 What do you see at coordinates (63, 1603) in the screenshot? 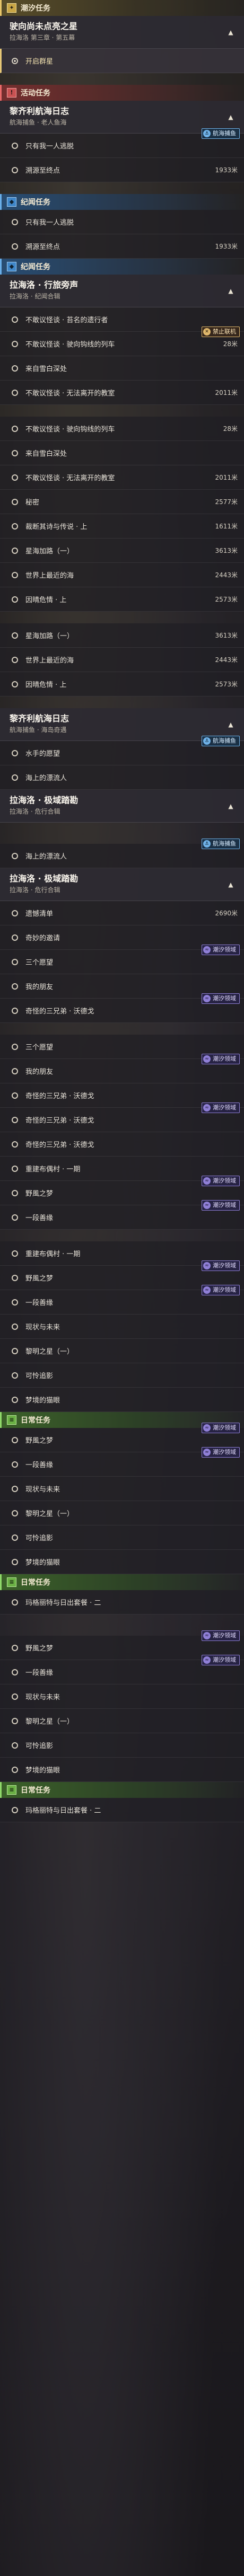
I see `quest-label: 玛格丽特与日出套餐 · 二` at bounding box center [63, 1603].